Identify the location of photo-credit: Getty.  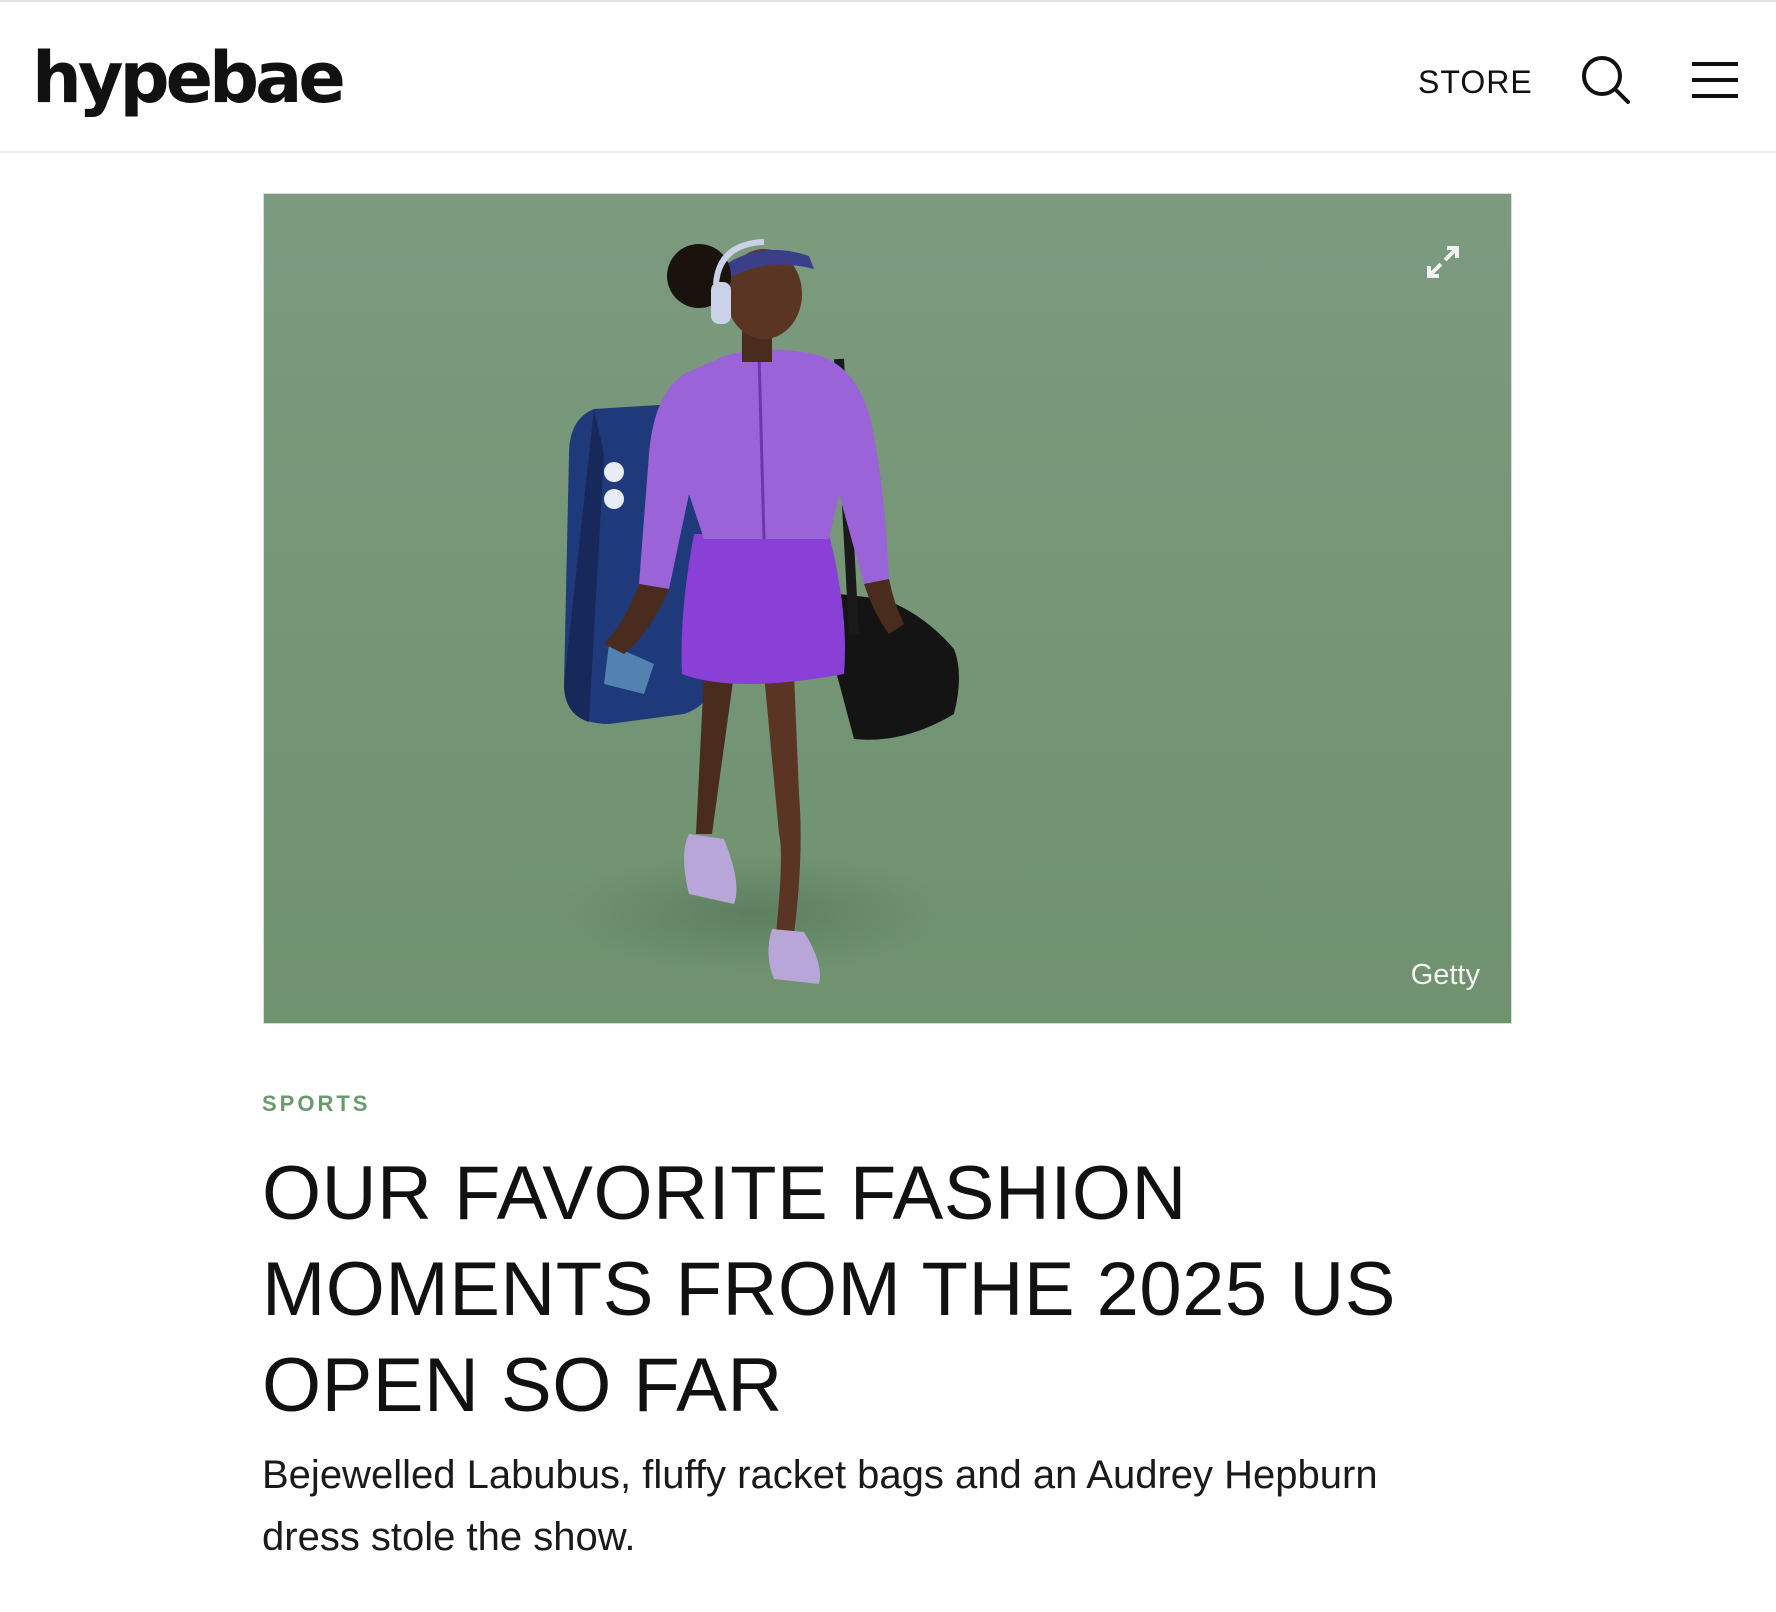
(1445, 975).